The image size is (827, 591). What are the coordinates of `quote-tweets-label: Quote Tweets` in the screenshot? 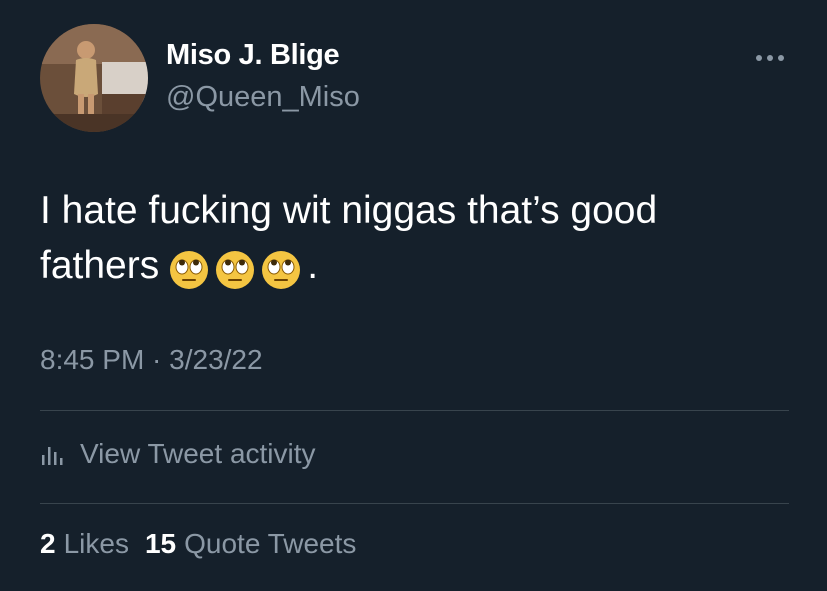 It's located at (270, 543).